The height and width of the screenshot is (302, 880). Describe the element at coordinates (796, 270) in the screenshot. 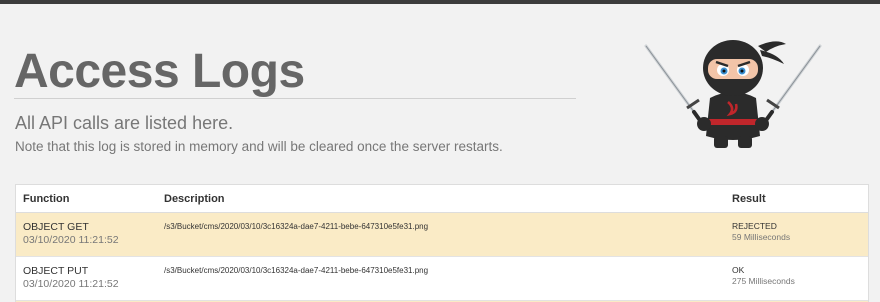

I see `result-status: OK` at that location.